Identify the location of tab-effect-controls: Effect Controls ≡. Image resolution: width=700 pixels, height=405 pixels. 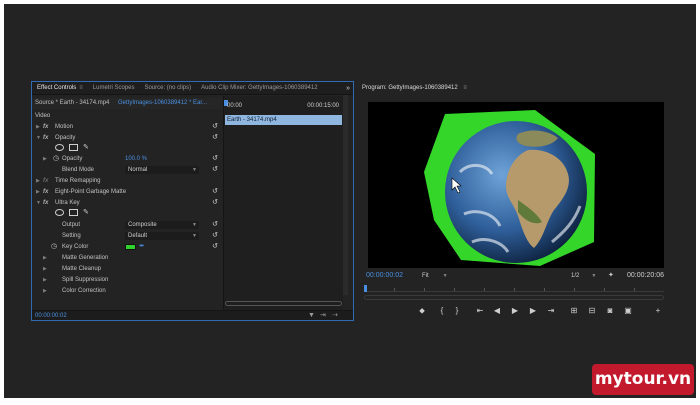
(60, 88).